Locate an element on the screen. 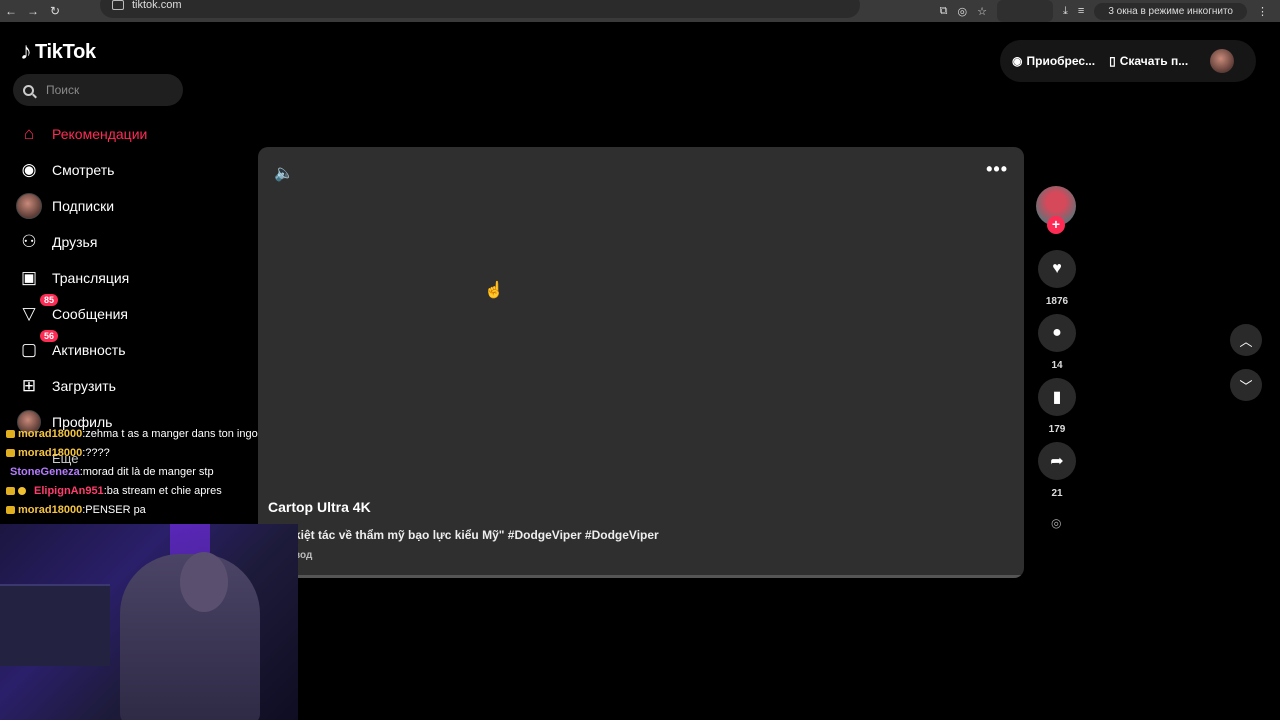  nav-item-live: ▣ Трансляция is located at coordinates (131, 278).